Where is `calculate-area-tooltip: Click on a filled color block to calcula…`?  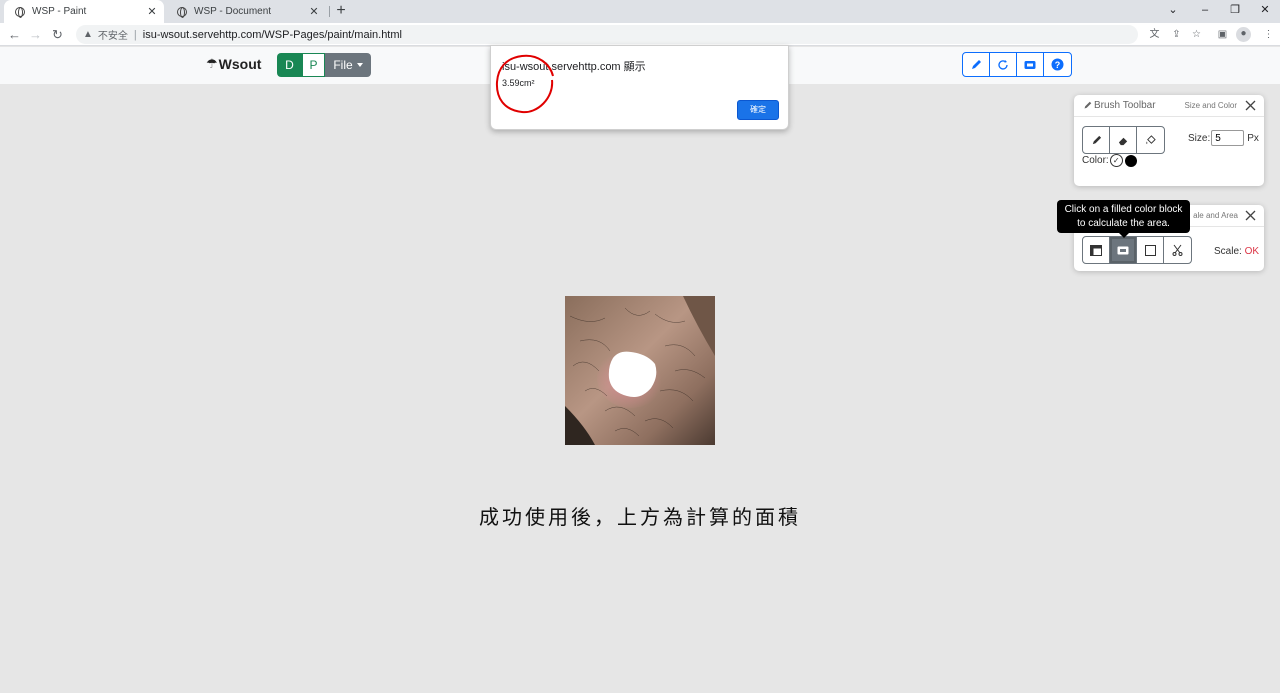
calculate-area-tooltip: Click on a filled color block to calcula… is located at coordinates (1123, 216).